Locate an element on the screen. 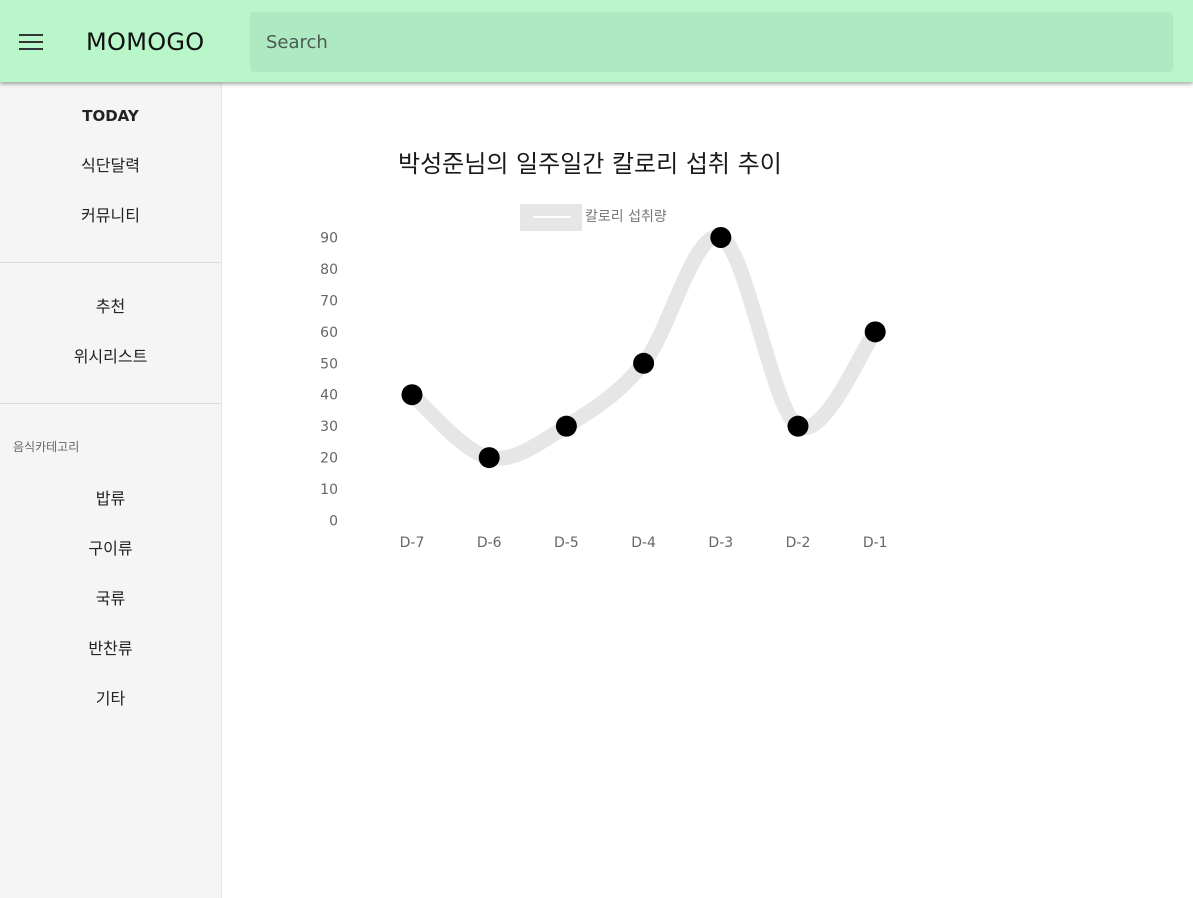 This screenshot has height=898, width=1193. y-axis-ticks: 0 10 20 30 40 50 60 70 80 90 is located at coordinates (329, 380).